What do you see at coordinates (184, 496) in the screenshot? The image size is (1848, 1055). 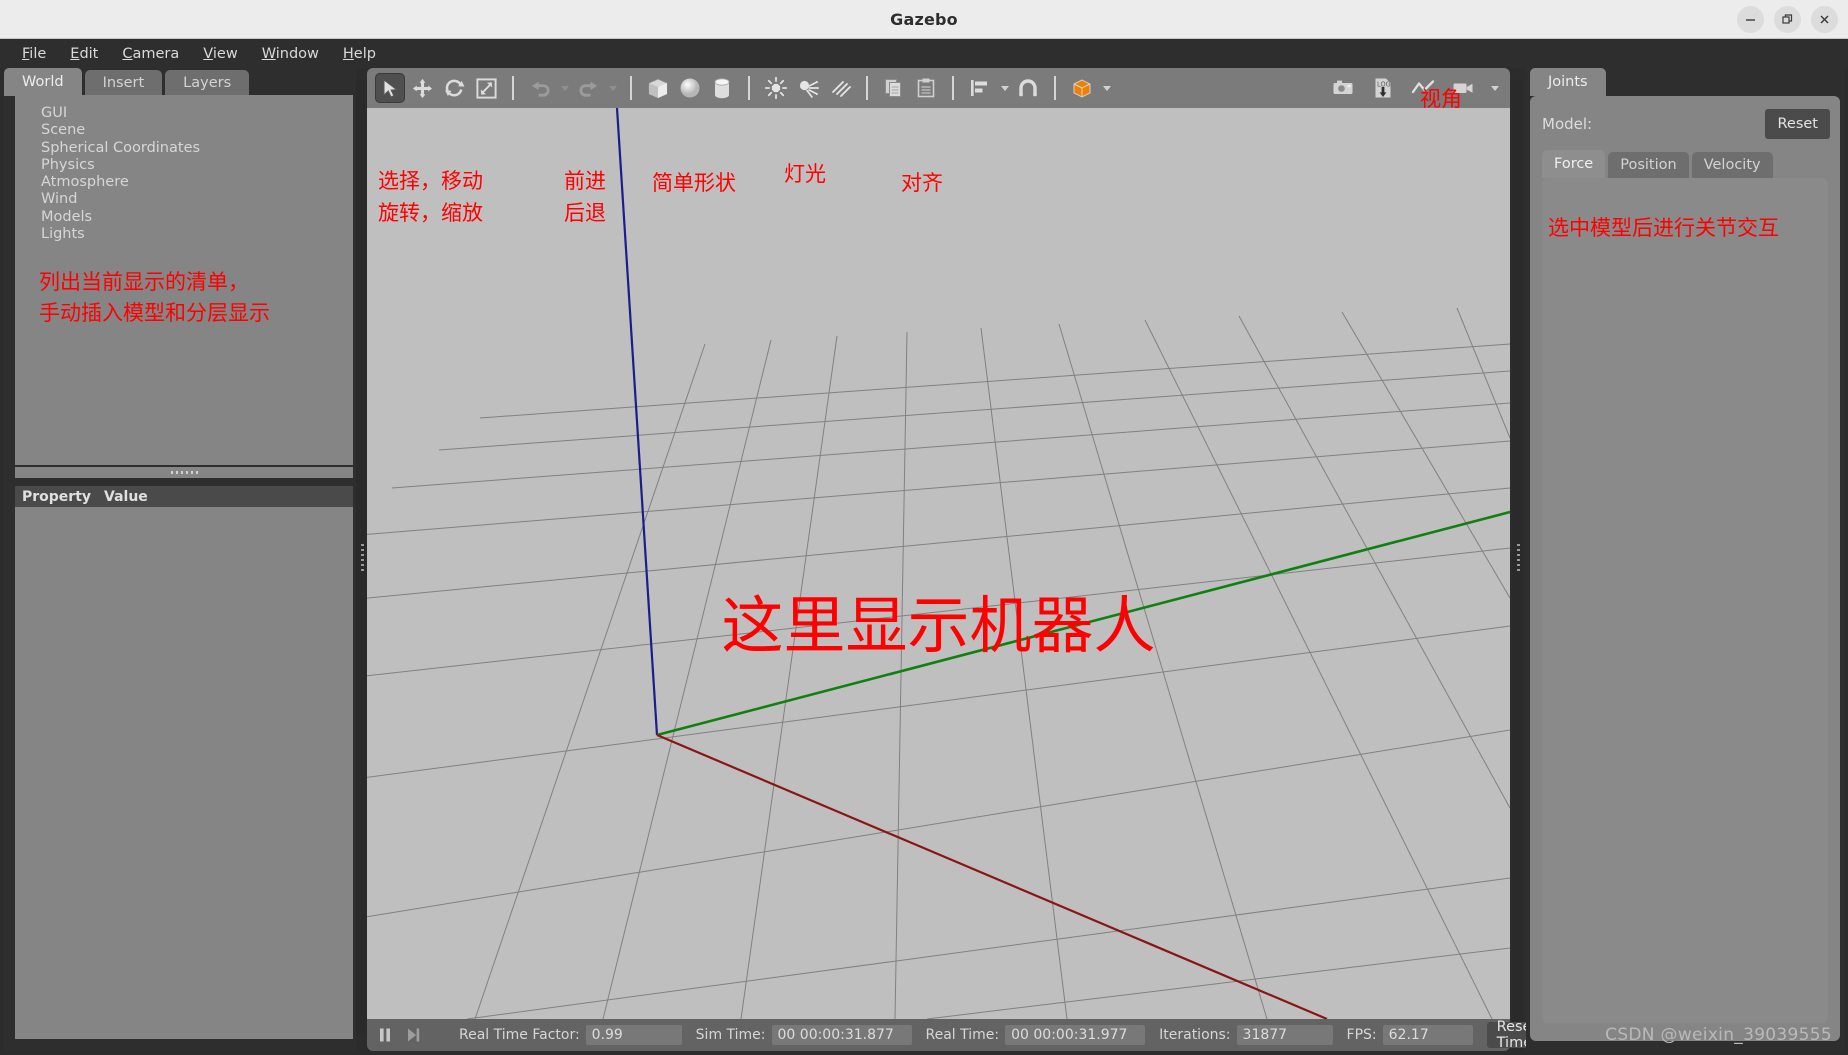 I see `property-table-header: Property Value` at bounding box center [184, 496].